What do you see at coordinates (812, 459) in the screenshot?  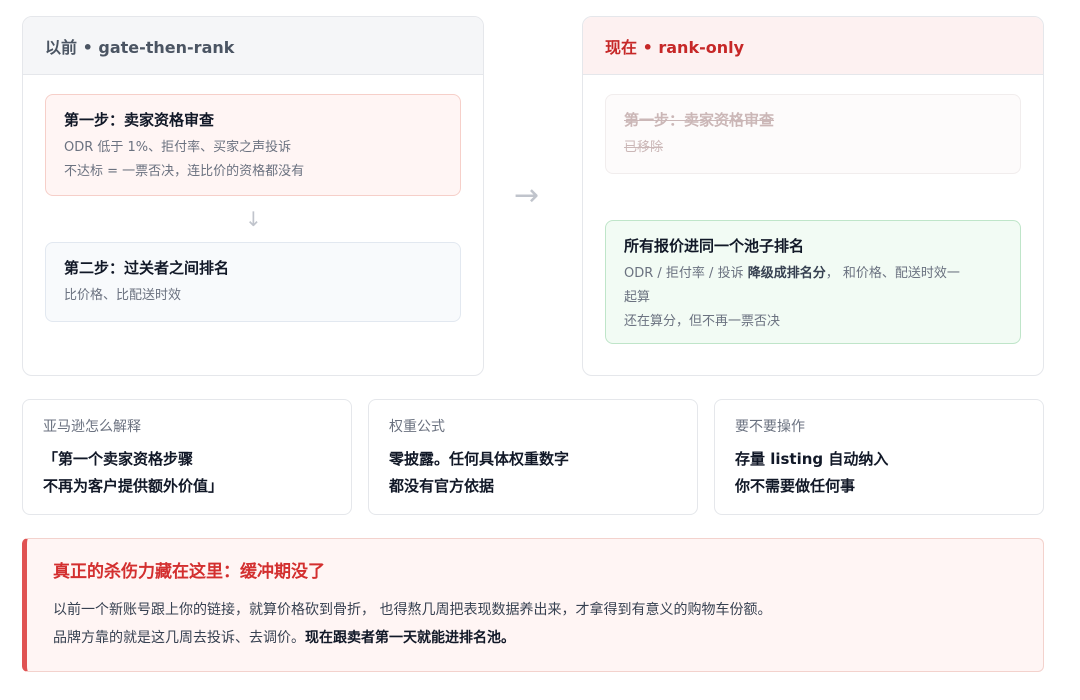 I see `info-card-line1: 存量 listing 自动纳入` at bounding box center [812, 459].